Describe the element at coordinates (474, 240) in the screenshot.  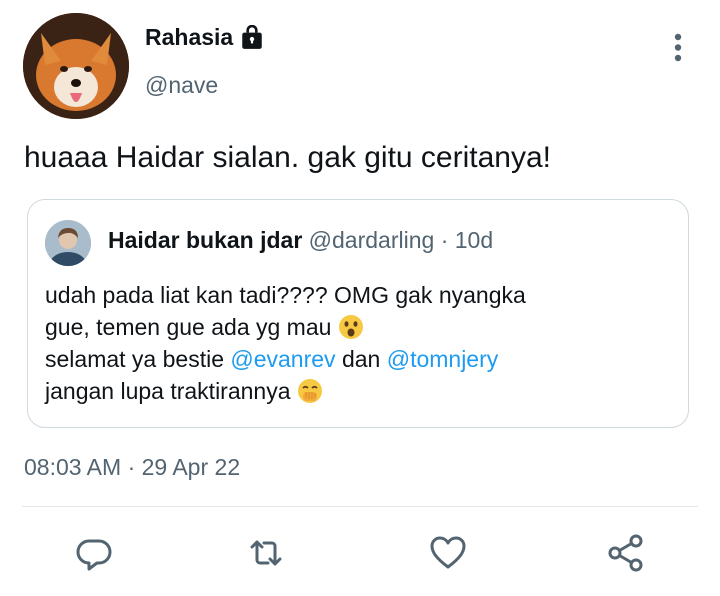
I see `quoted-time: 10d` at that location.